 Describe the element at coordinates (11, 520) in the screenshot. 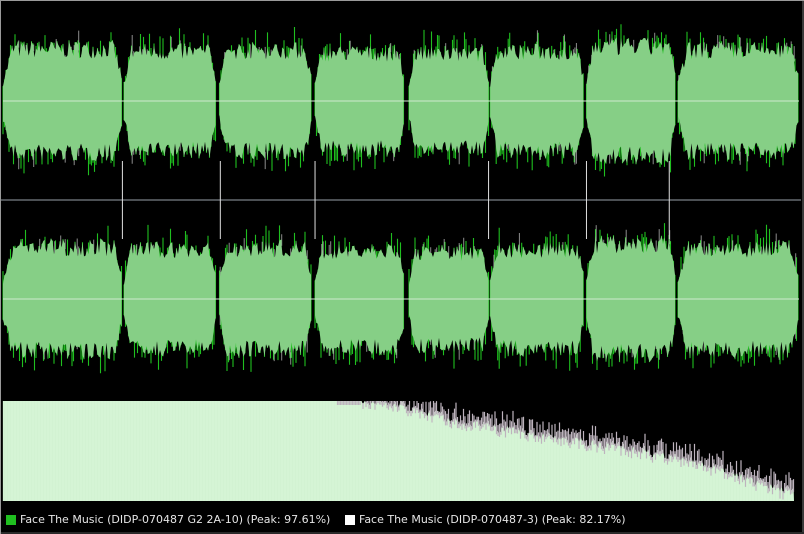

I see `track1-color-swatch` at that location.